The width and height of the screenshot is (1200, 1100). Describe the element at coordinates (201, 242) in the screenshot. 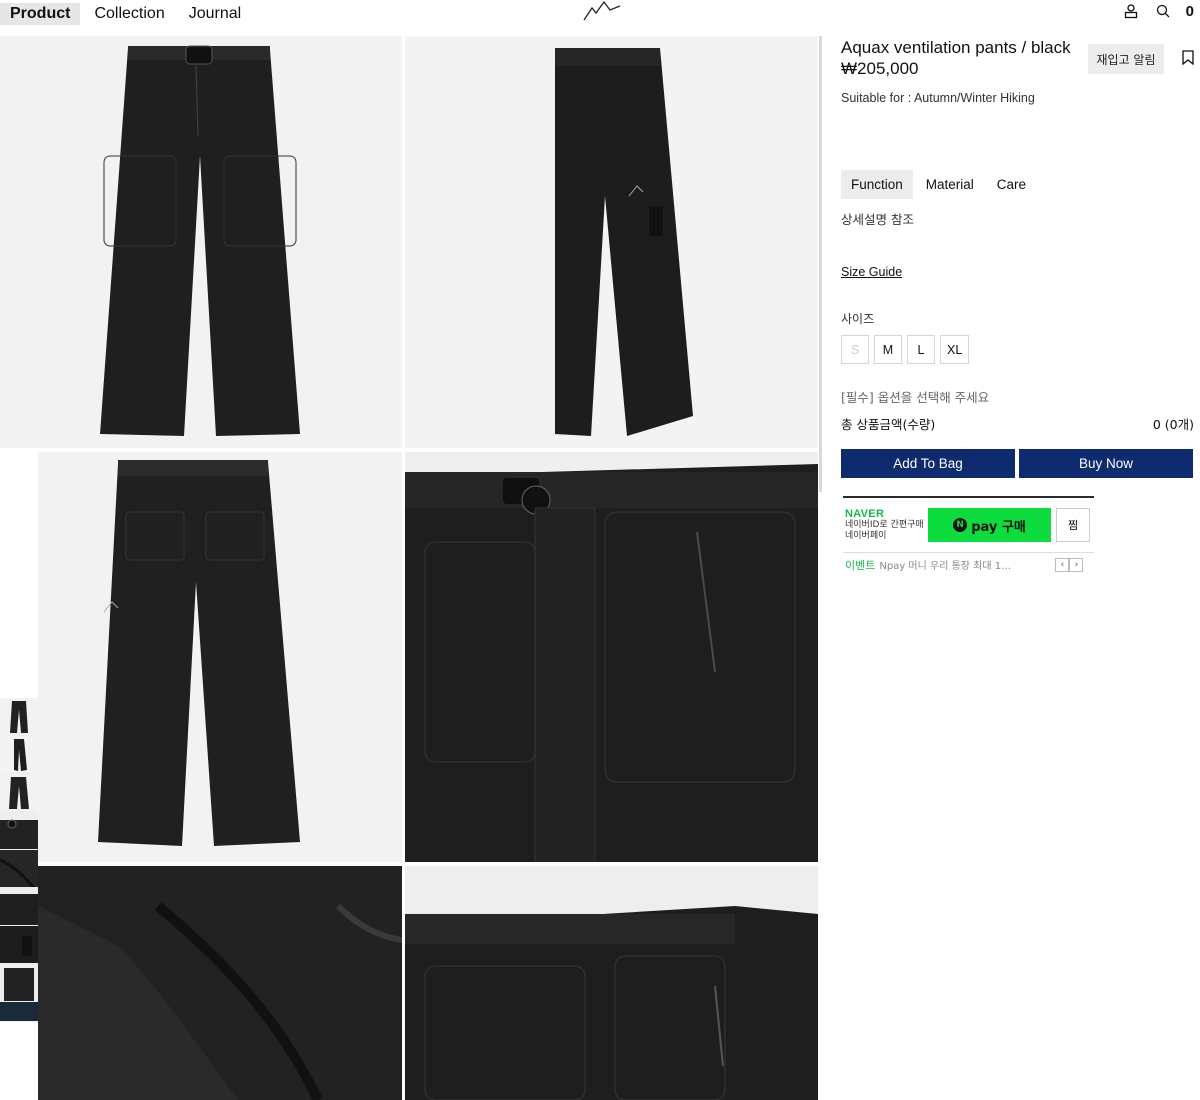

I see `product-photo-front` at that location.